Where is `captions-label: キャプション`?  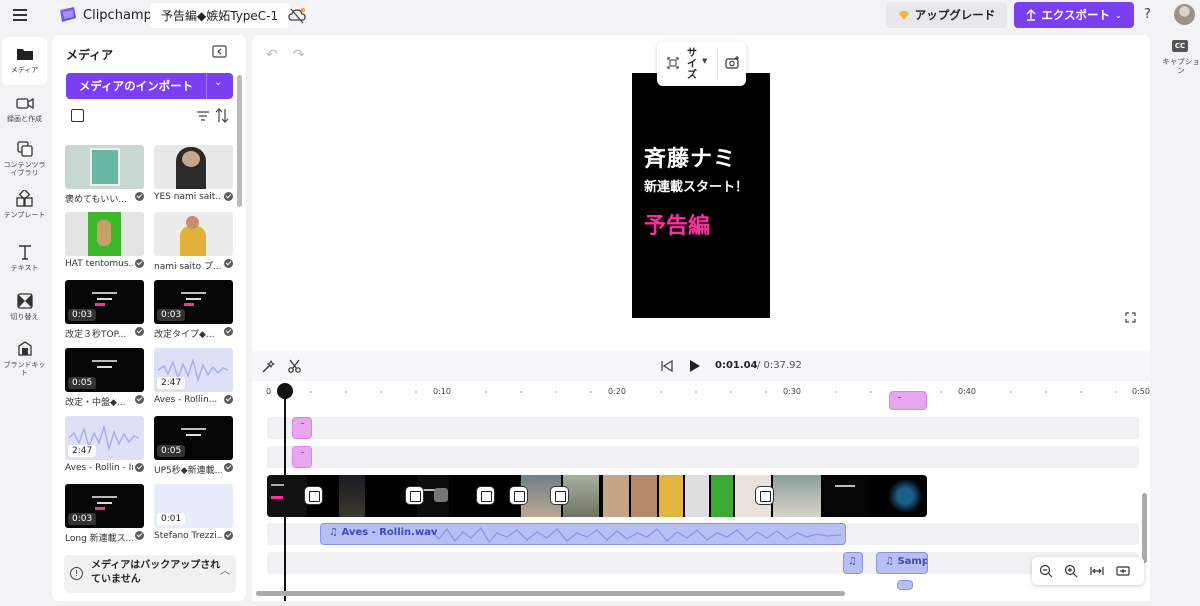 captions-label: キャプション is located at coordinates (1181, 66).